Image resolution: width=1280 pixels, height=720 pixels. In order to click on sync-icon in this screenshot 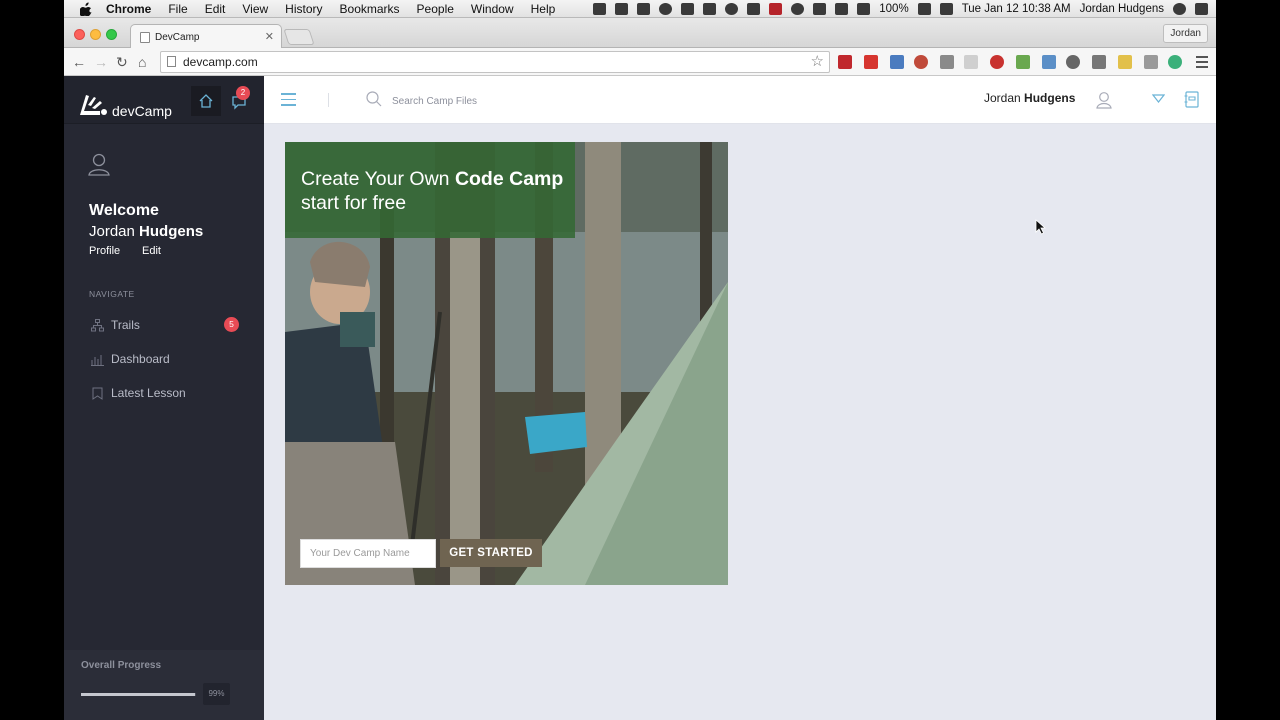, I will do `click(644, 9)`.